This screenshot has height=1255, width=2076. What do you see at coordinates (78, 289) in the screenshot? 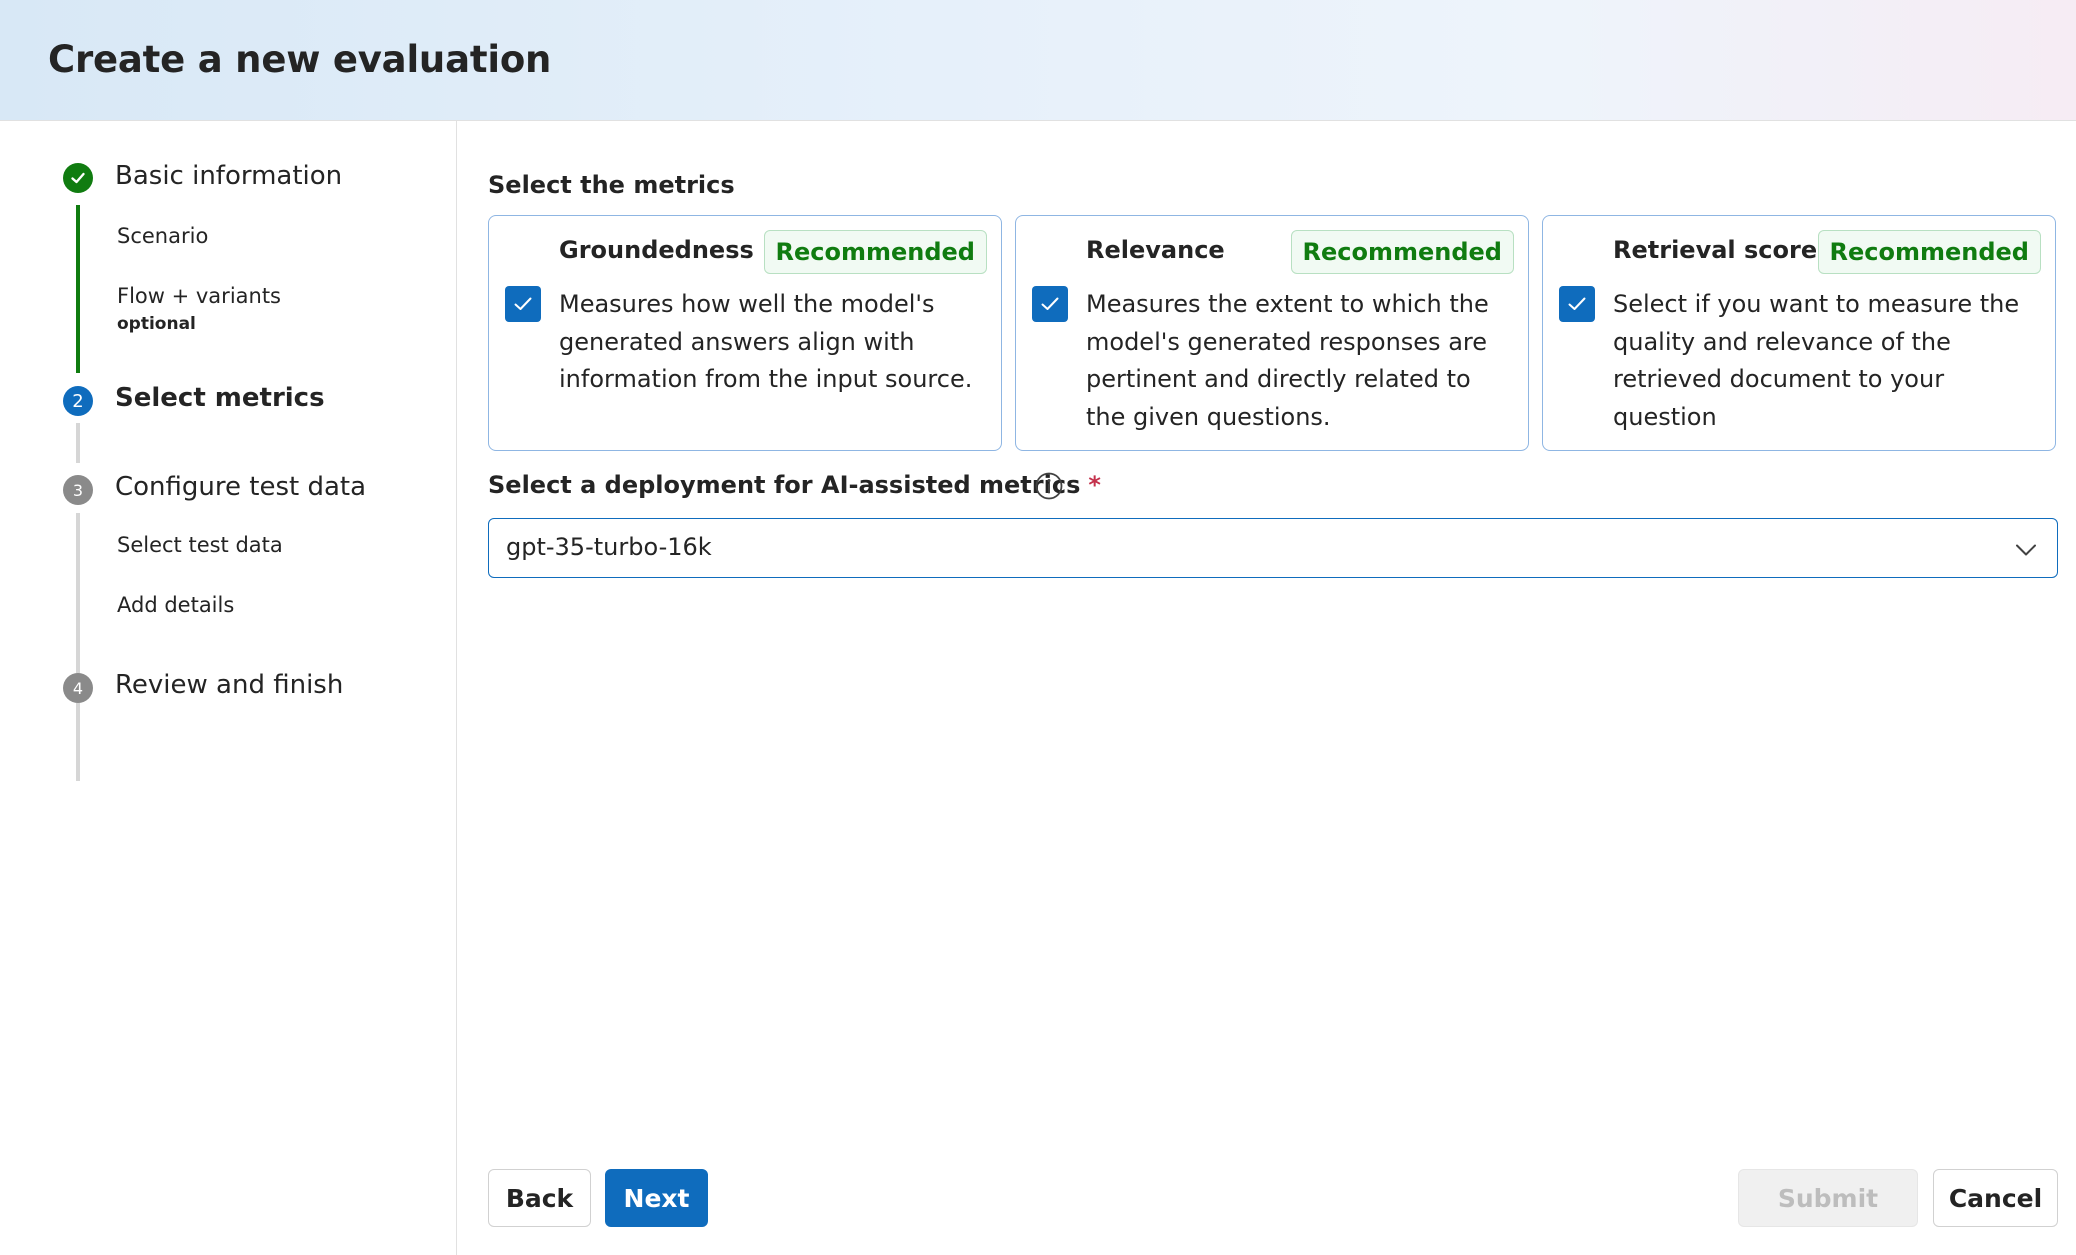
I see `step-connector-completed` at bounding box center [78, 289].